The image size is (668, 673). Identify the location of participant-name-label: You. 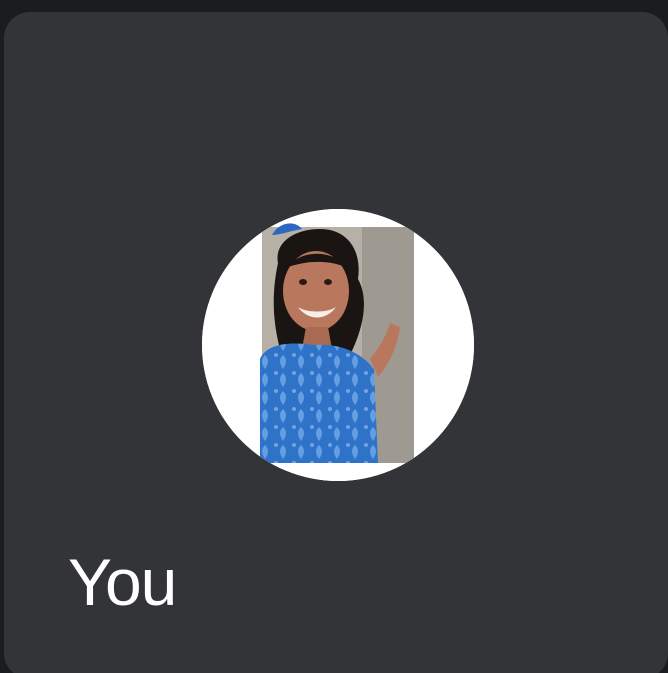
(122, 582).